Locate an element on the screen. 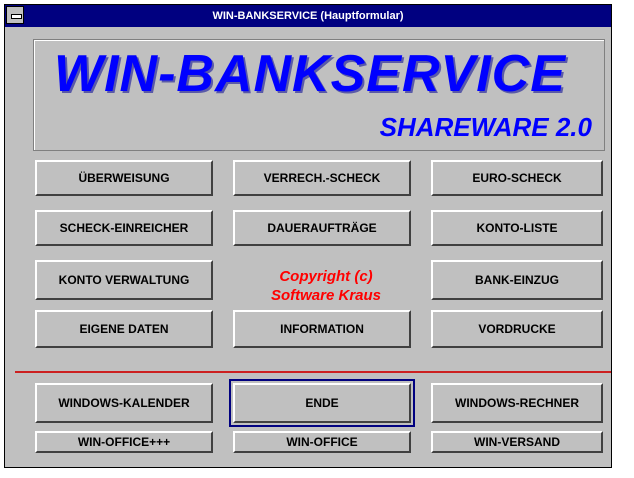 The width and height of the screenshot is (634, 478). copyright-line-2: Software Kraus is located at coordinates (326, 295).